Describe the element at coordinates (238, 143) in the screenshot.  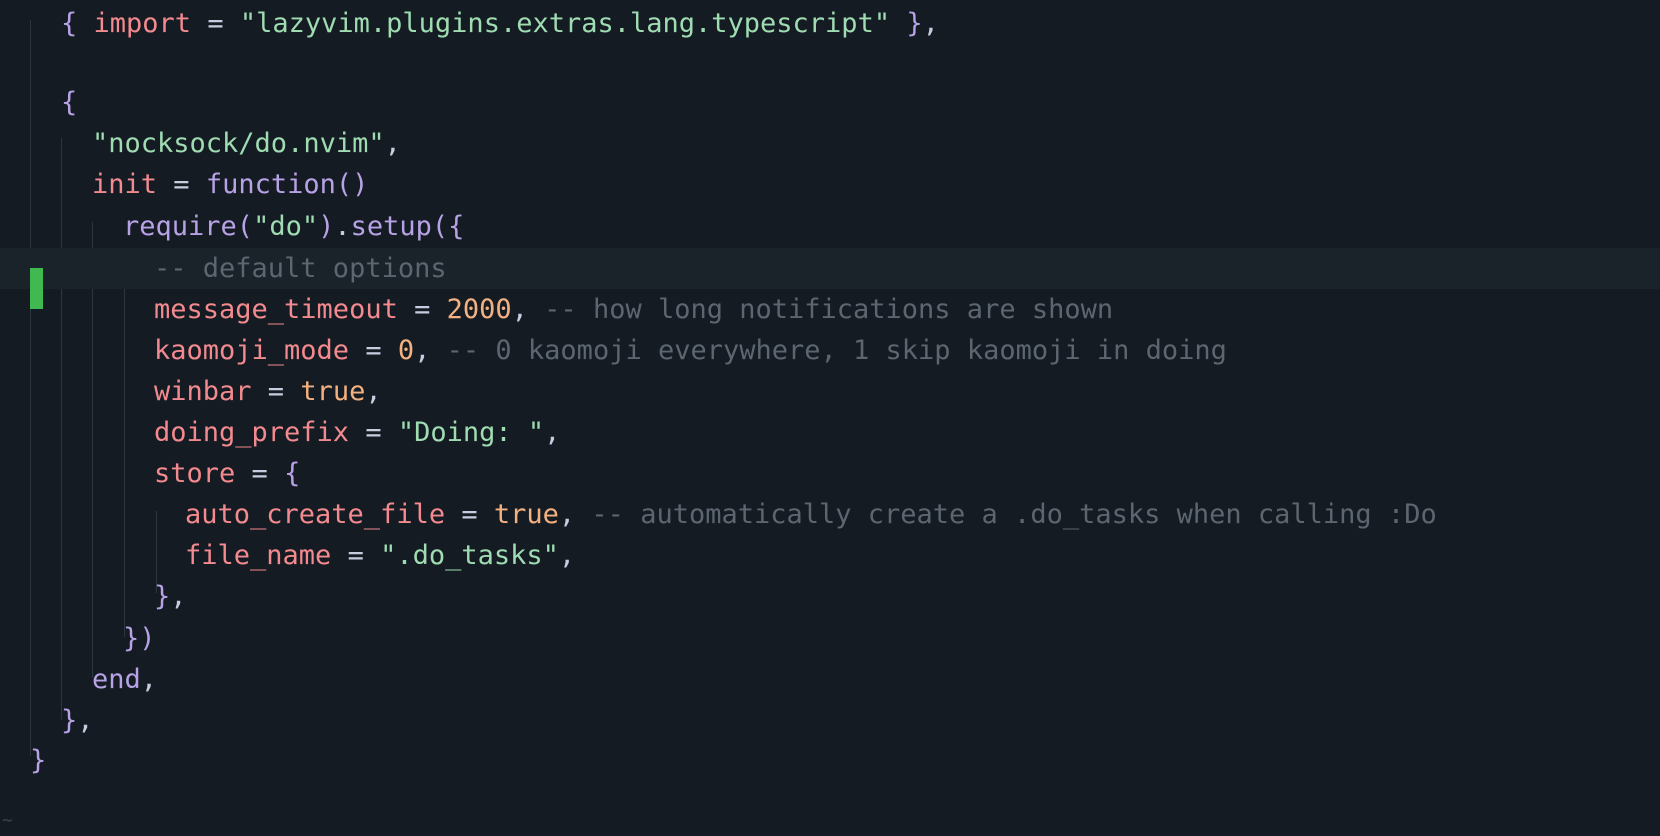
I see `syntax-token: "nocksock/do.nvim"` at that location.